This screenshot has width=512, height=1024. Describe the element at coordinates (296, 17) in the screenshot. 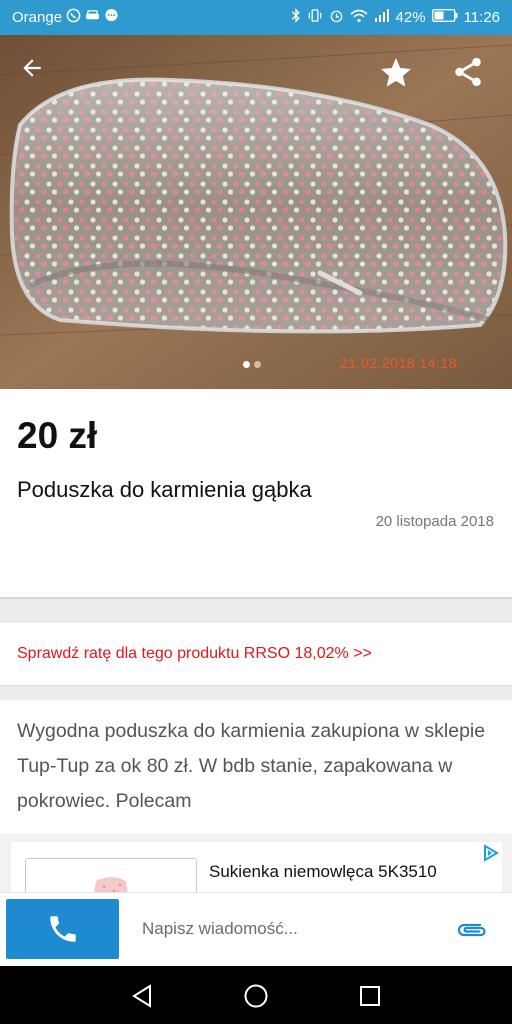

I see `bluetooth-icon` at that location.